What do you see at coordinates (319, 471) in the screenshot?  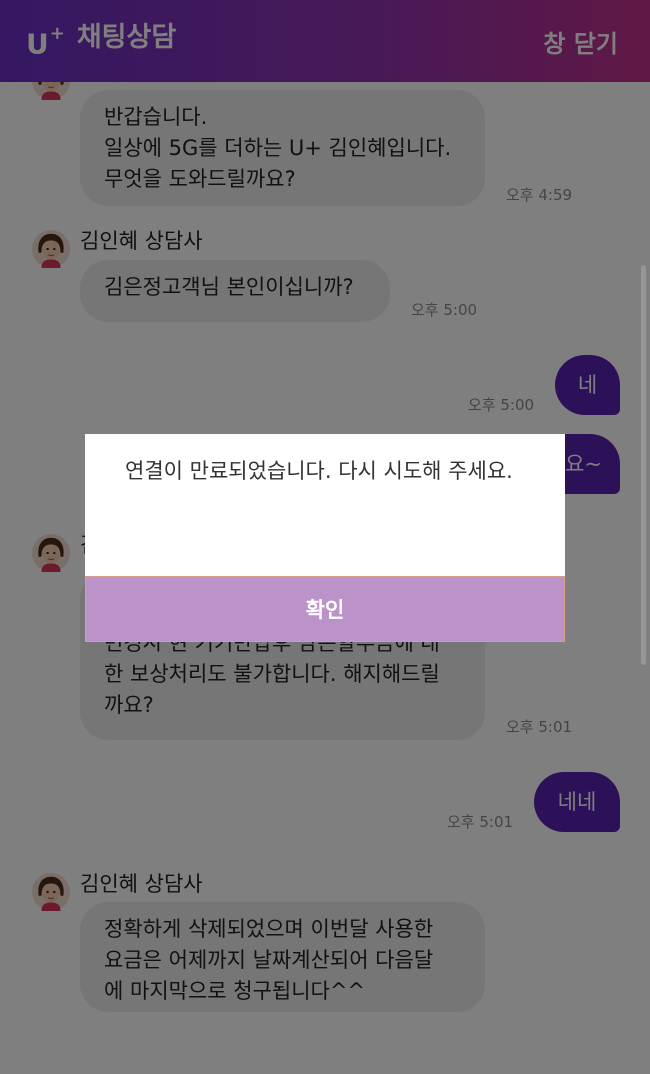 I see `dialog-message: 연결이 만료되었습니다. 다시 시도해 주세요.` at bounding box center [319, 471].